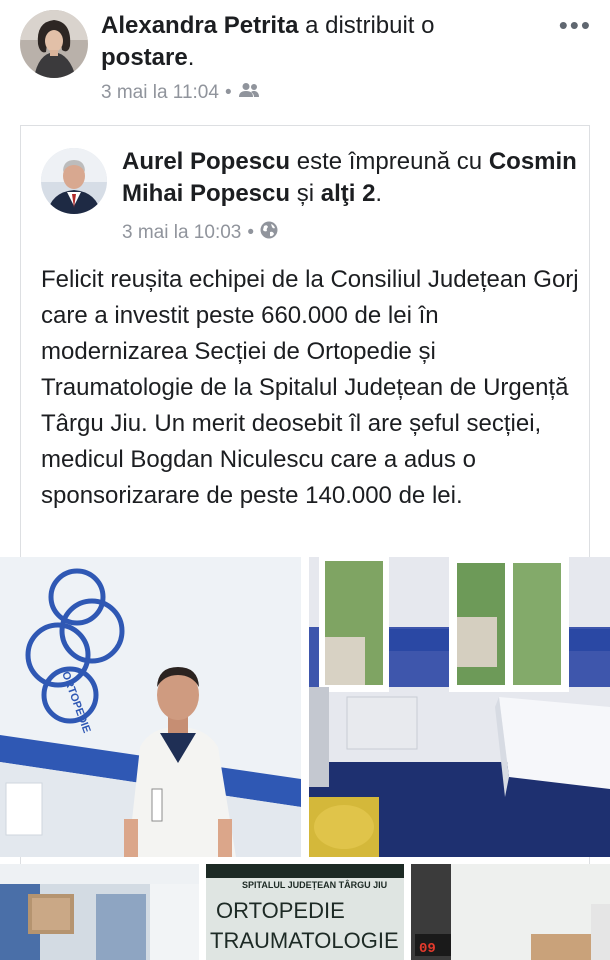 Image resolution: width=610 pixels, height=960 pixels. What do you see at coordinates (206, 161) in the screenshot?
I see `author-name-link: Aurel Popescu` at bounding box center [206, 161].